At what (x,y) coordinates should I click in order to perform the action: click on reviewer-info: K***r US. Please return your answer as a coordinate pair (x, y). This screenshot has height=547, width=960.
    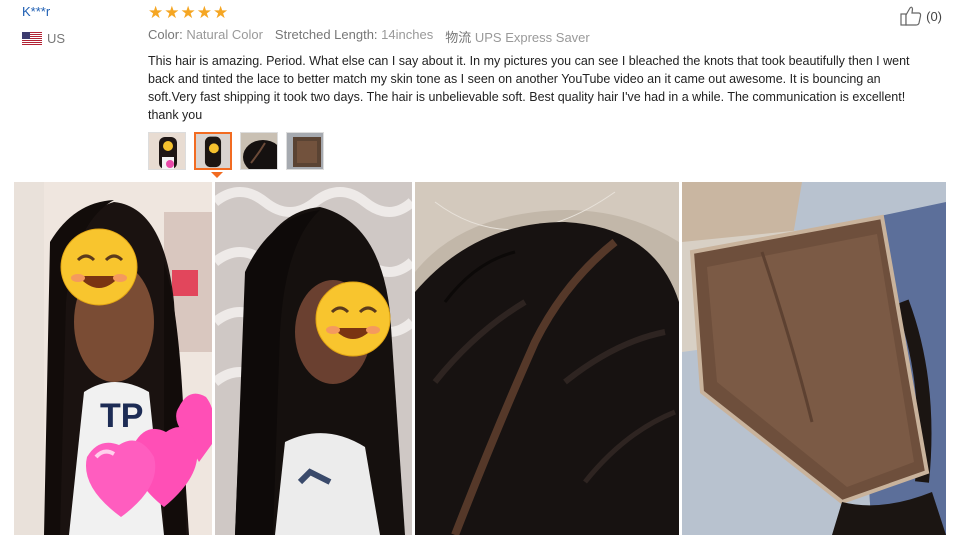
    Looking at the image, I should click on (43, 25).